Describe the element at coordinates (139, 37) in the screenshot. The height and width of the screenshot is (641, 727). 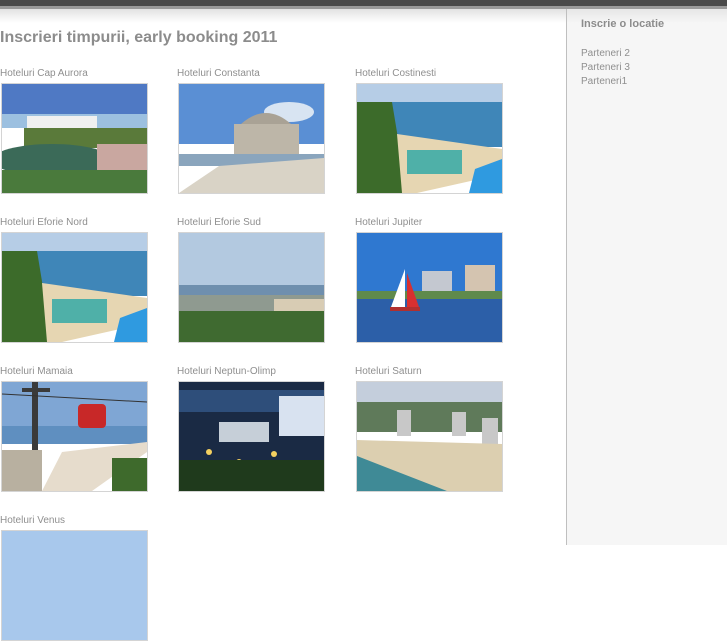
I see `page-title: Inscrieri timpurii, early booking 2011` at that location.